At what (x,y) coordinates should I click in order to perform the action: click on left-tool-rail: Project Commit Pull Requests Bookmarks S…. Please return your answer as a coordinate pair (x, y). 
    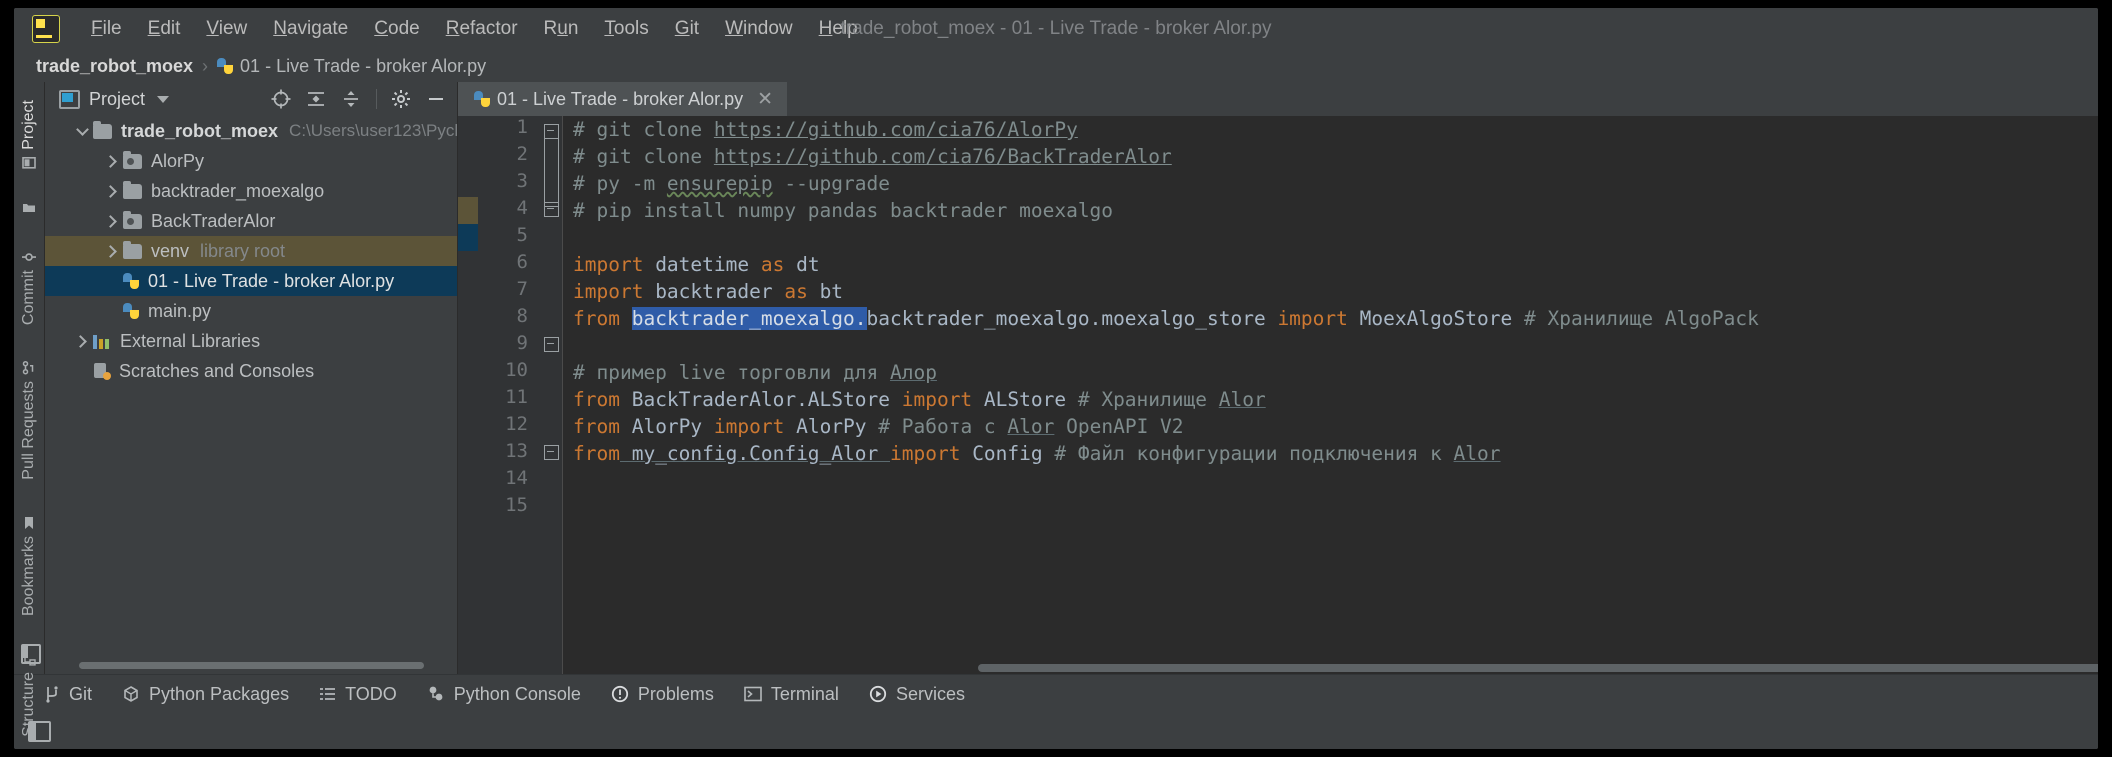
    Looking at the image, I should click on (29, 409).